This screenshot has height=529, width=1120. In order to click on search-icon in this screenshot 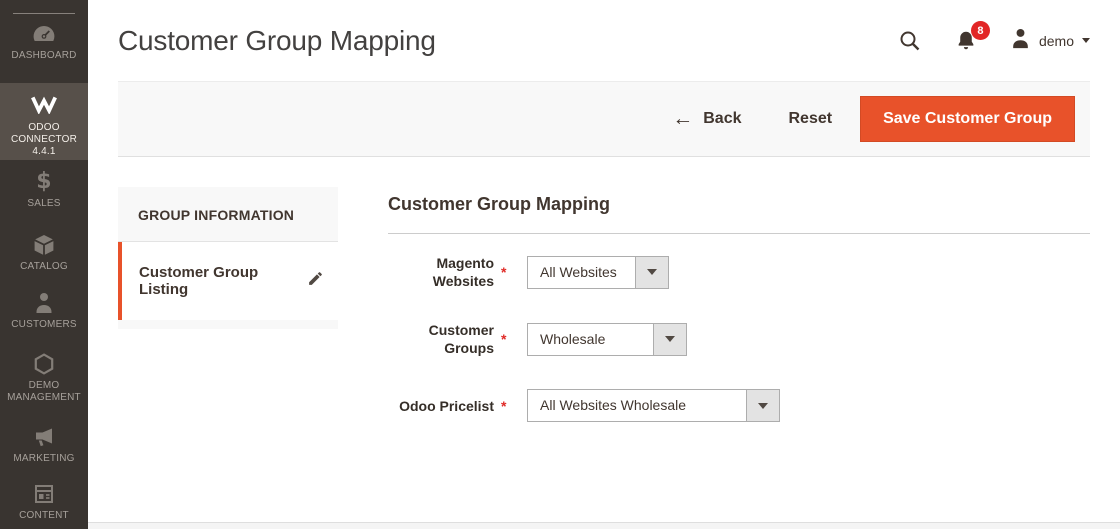, I will do `click(910, 41)`.